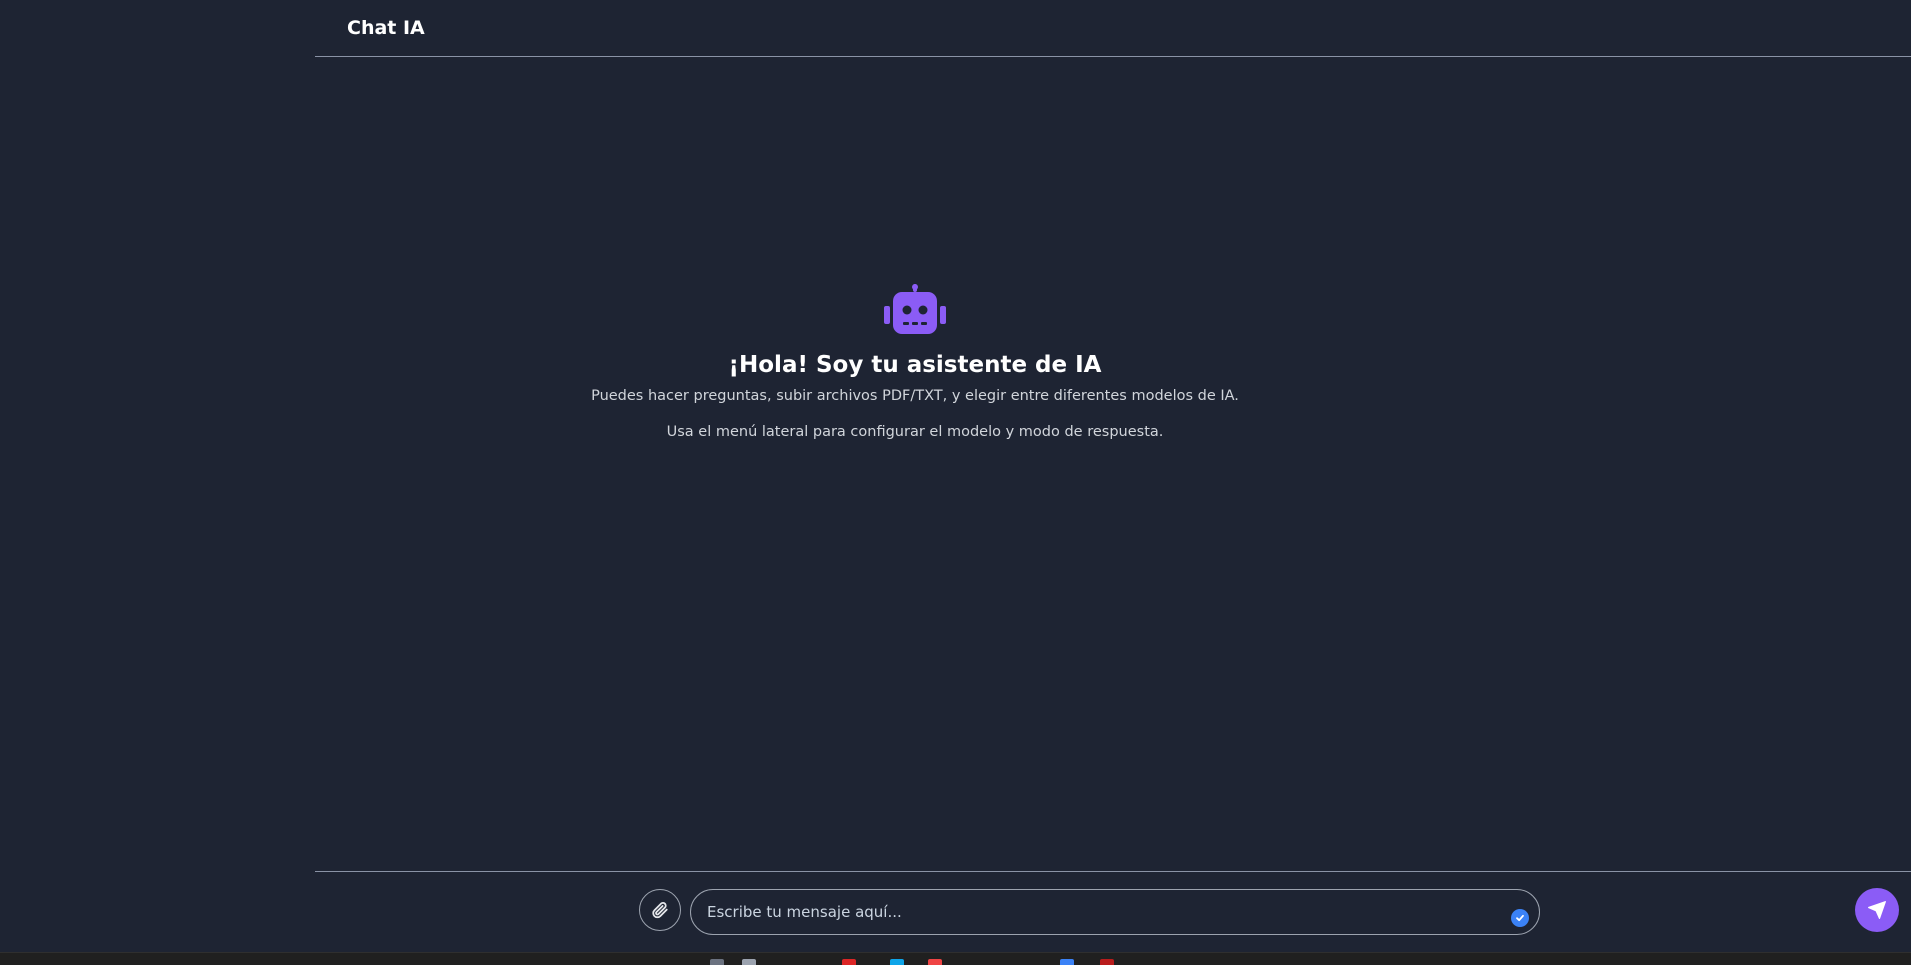  Describe the element at coordinates (955, 958) in the screenshot. I see `os-taskbar` at that location.